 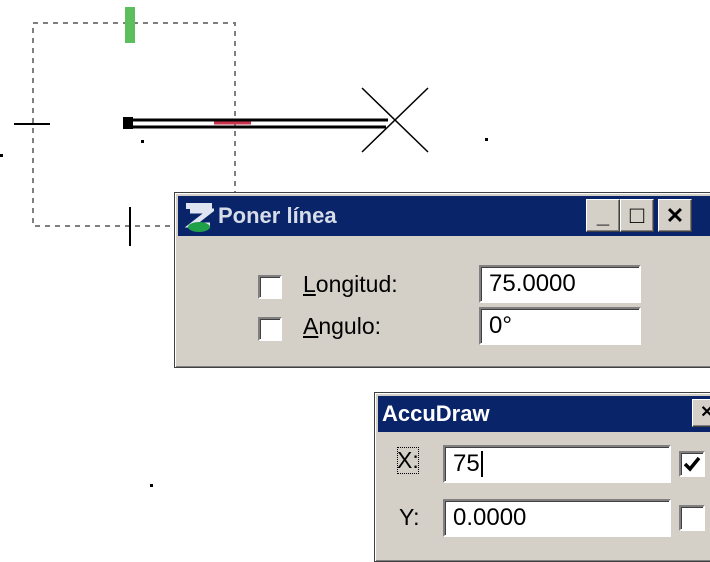 I want to click on y-label-text: Y:, so click(x=409, y=517).